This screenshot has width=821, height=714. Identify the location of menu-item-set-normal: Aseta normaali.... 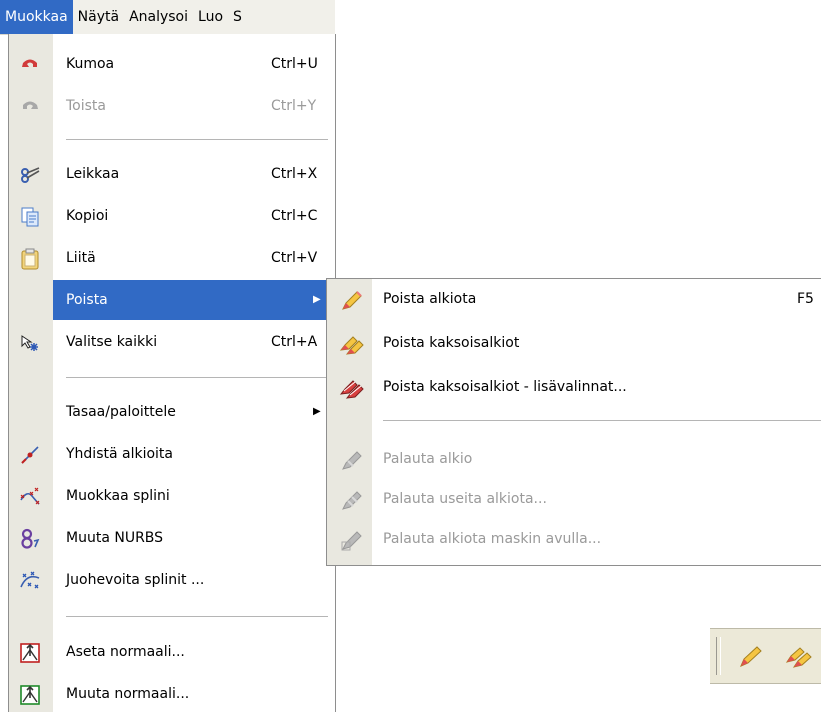
(172, 652).